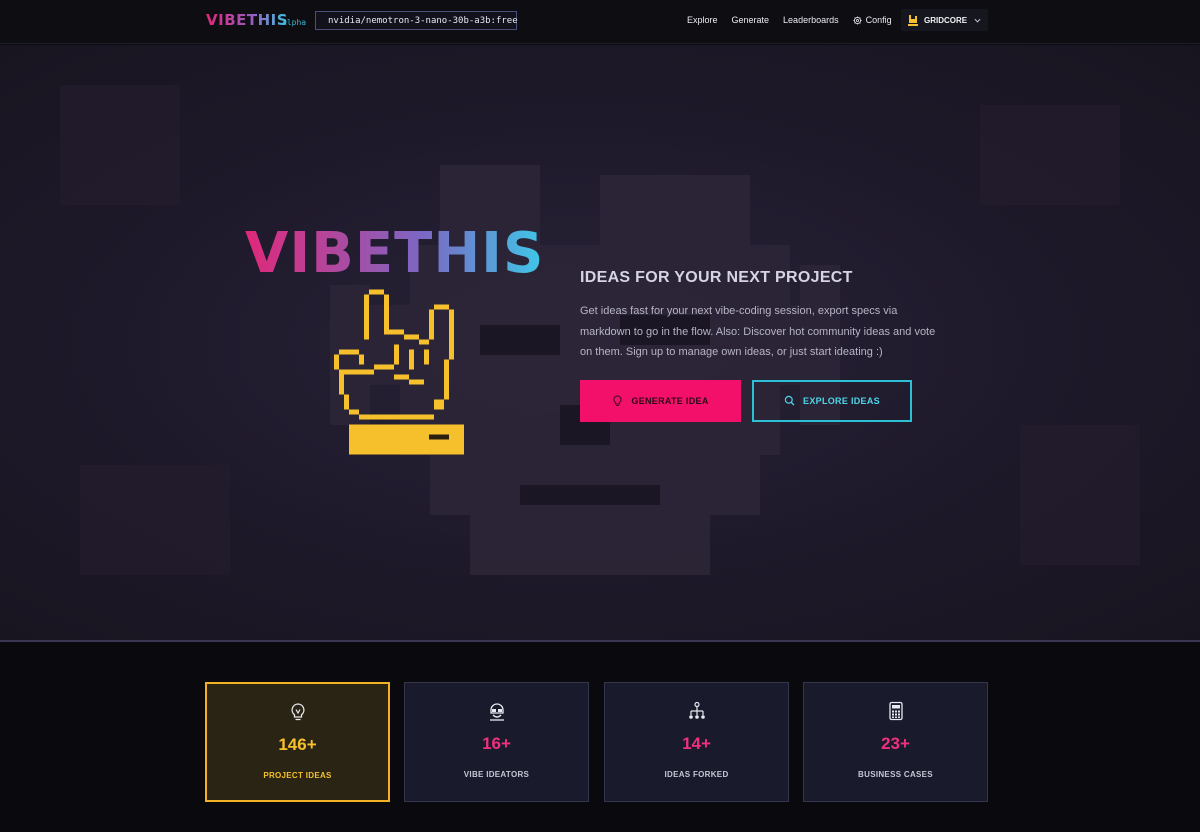  Describe the element at coordinates (751, 20) in the screenshot. I see `nav-generate: Generate` at that location.